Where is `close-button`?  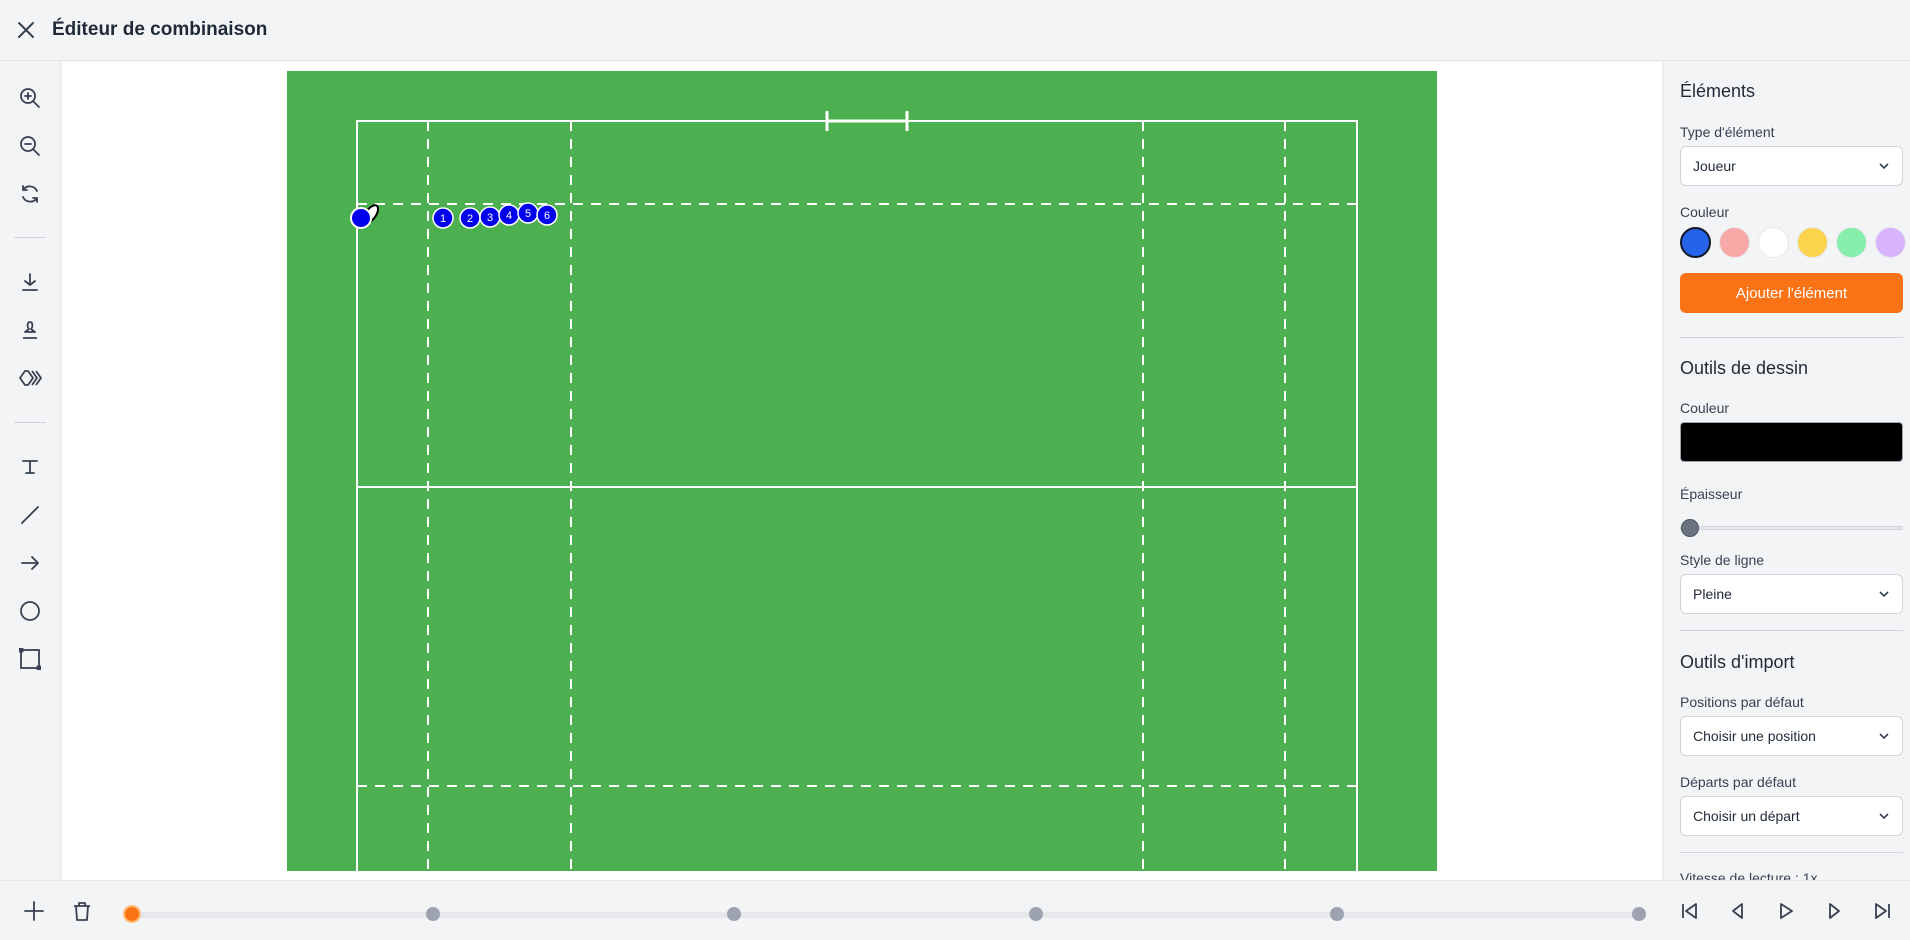
close-button is located at coordinates (26, 30).